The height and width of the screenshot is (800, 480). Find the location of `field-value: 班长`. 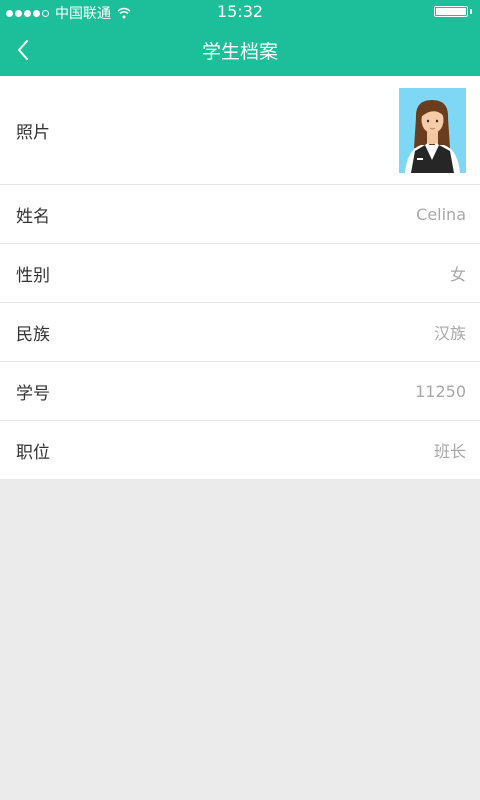

field-value: 班长 is located at coordinates (449, 451).